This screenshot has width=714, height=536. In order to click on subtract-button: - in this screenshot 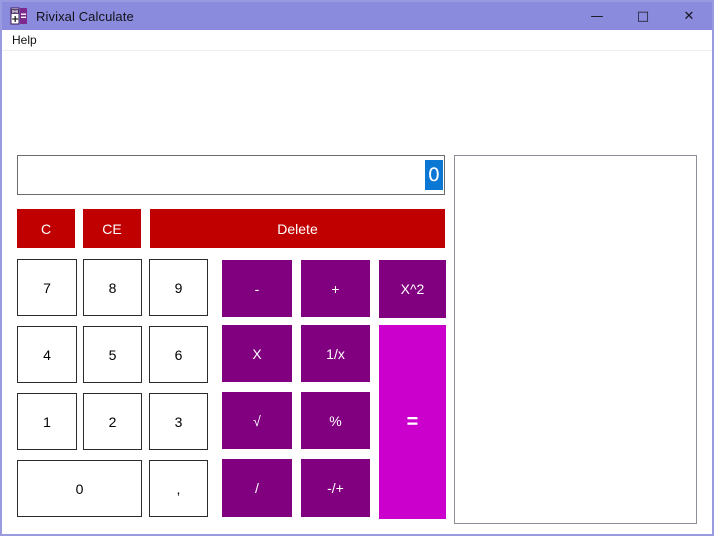, I will do `click(257, 288)`.